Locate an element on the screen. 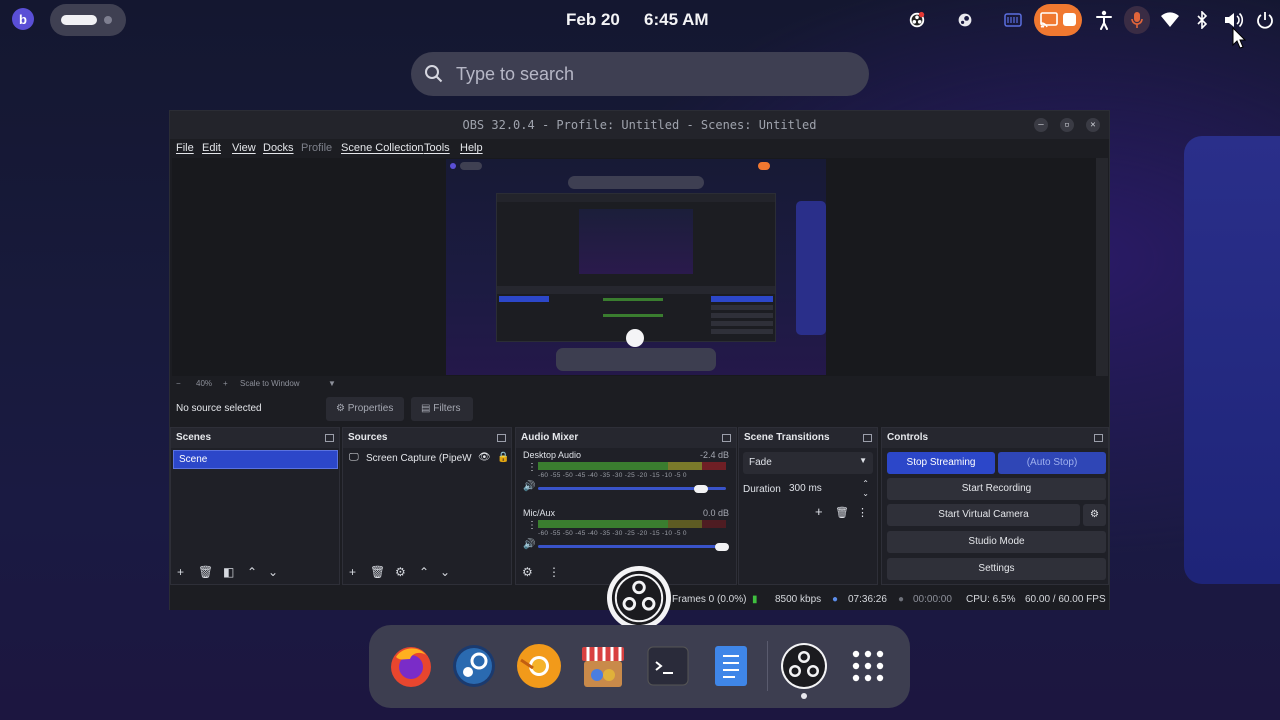 Image resolution: width=1280 pixels, height=720 pixels. firefox-icon is located at coordinates (411, 666).